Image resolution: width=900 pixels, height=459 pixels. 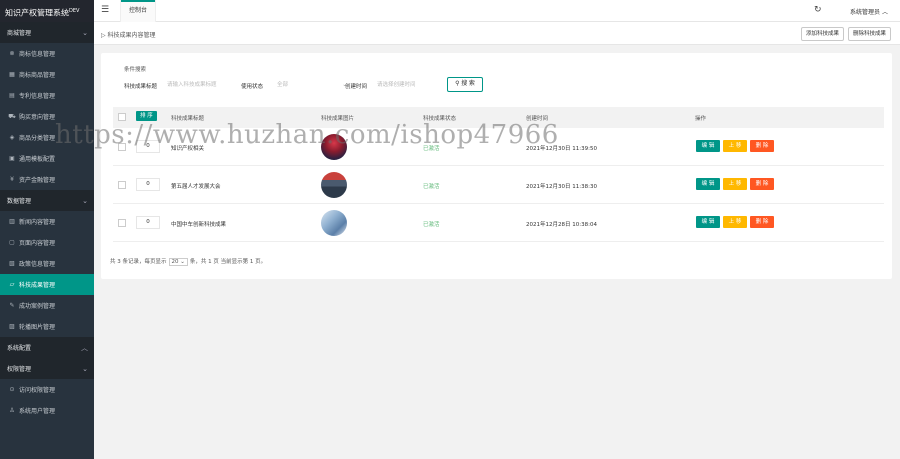 I want to click on row-time: 2021年12月28日 10:38:04, so click(x=561, y=225).